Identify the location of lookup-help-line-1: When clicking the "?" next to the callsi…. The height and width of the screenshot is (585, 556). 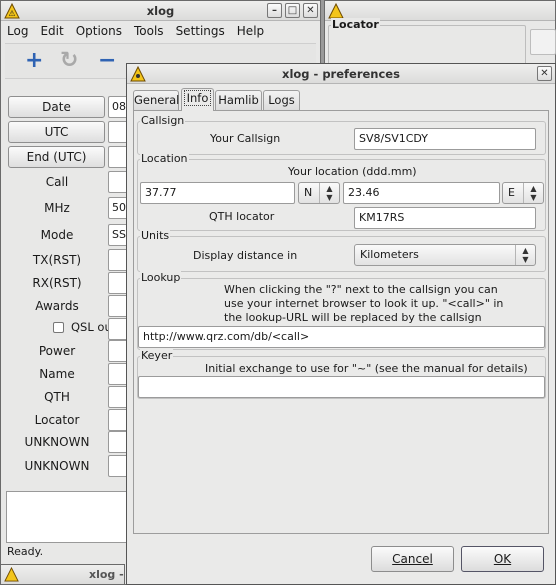
(361, 289).